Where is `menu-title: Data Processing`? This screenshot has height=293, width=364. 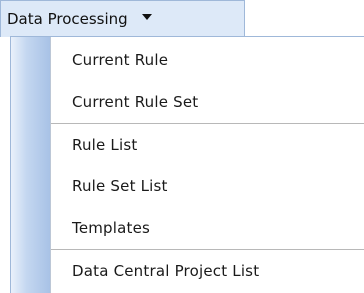
menu-title: Data Processing is located at coordinates (67, 19).